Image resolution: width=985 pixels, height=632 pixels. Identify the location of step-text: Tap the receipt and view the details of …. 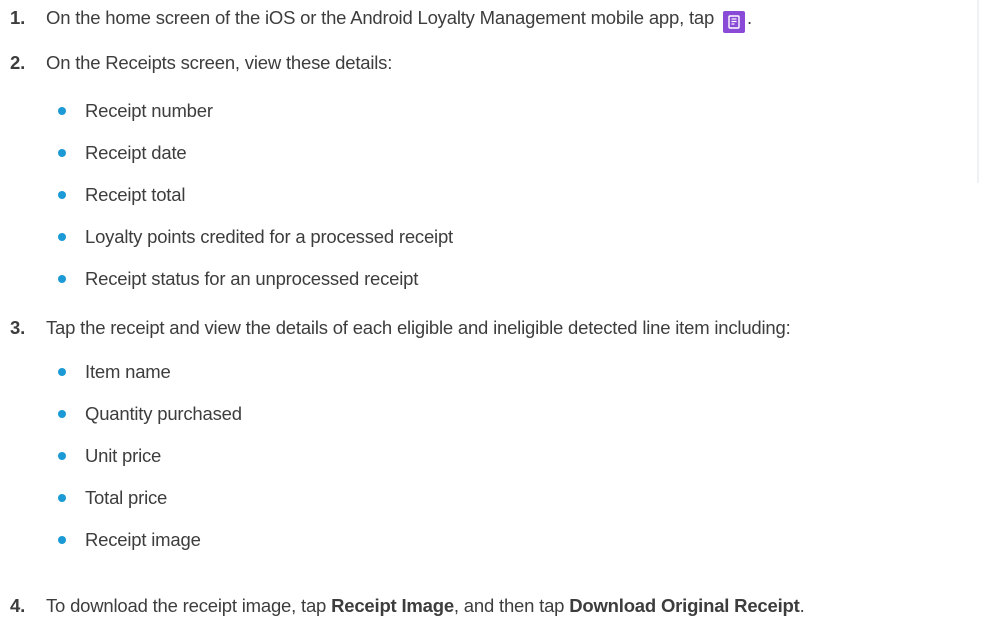
(418, 327).